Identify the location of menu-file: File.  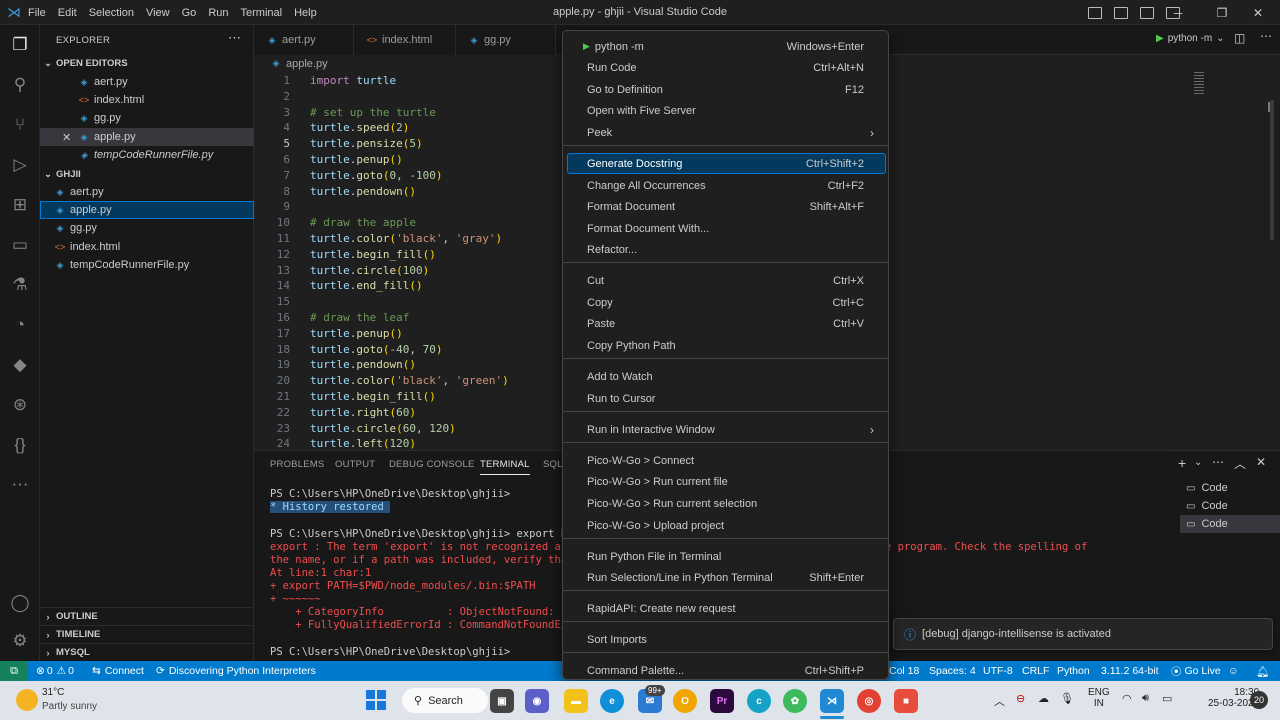
(37, 13).